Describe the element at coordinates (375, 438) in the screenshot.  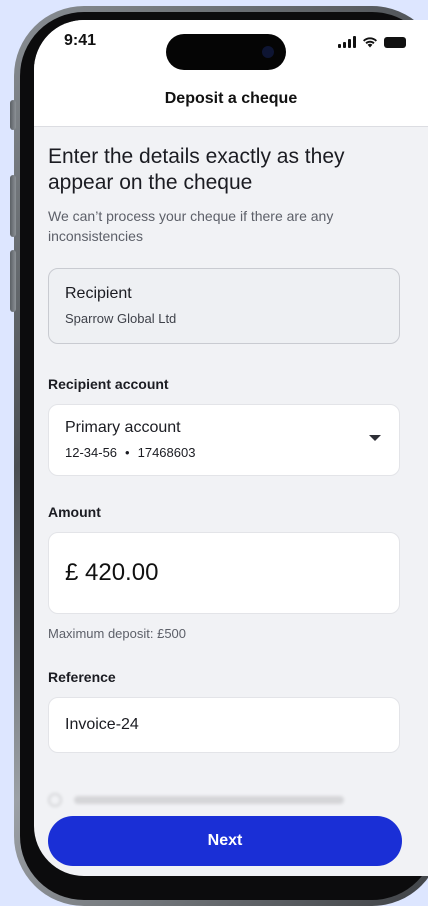
I see `chevron-down-icon` at that location.